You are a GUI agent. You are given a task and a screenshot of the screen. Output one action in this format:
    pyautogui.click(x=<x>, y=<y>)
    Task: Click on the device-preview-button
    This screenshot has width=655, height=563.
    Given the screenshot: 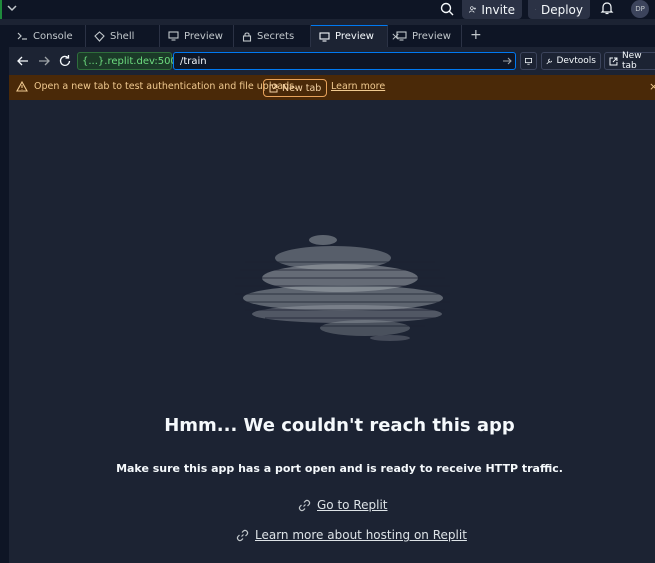 What is the action you would take?
    pyautogui.click(x=528, y=61)
    